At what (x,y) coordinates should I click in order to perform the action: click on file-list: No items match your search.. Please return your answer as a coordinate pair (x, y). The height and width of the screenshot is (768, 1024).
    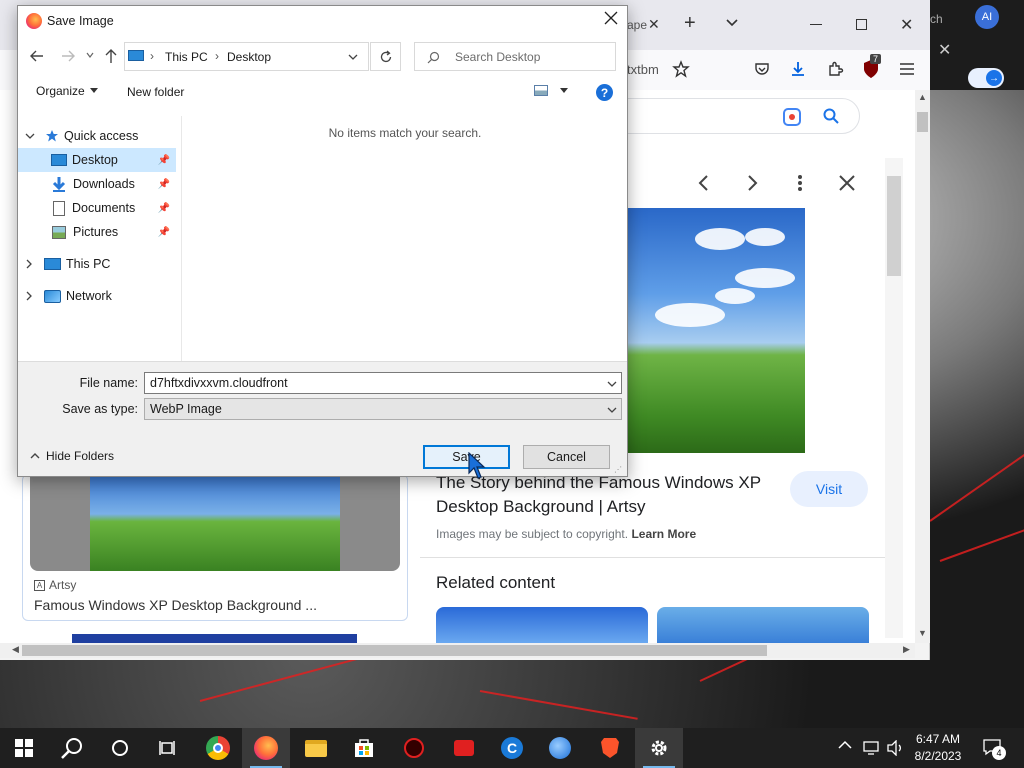
    Looking at the image, I should click on (404, 238).